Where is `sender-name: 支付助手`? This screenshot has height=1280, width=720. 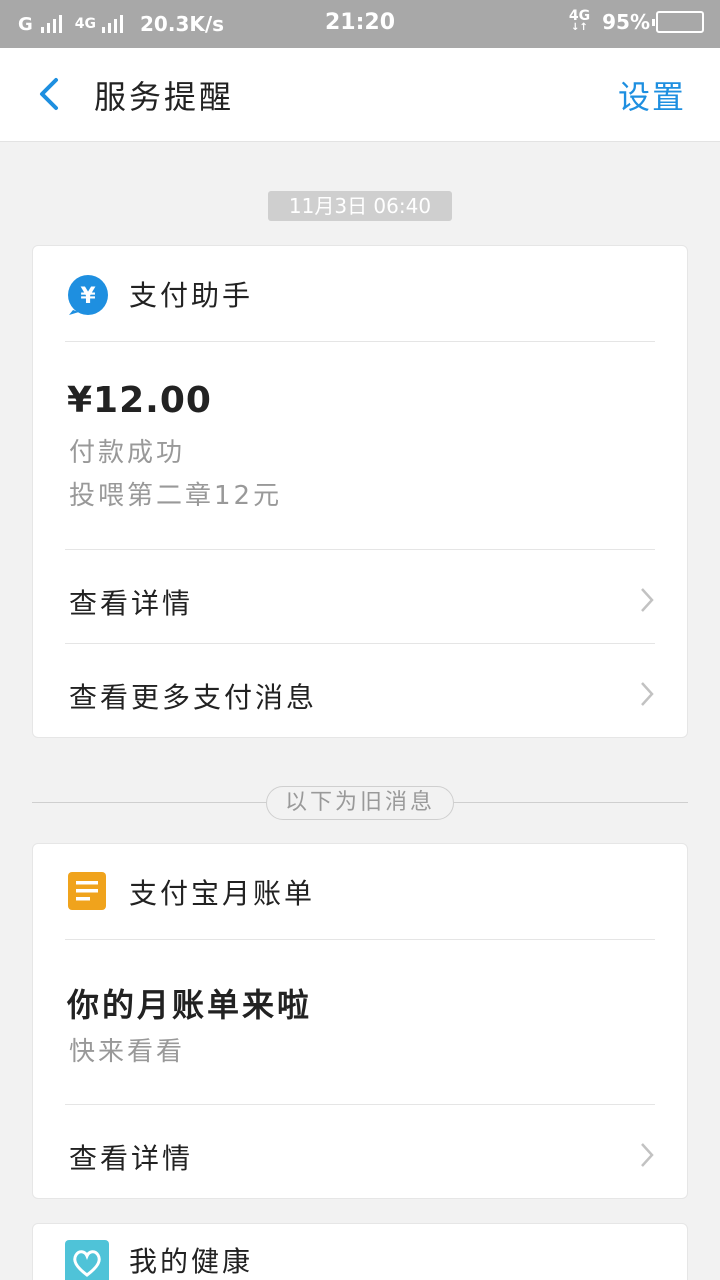 sender-name: 支付助手 is located at coordinates (191, 295).